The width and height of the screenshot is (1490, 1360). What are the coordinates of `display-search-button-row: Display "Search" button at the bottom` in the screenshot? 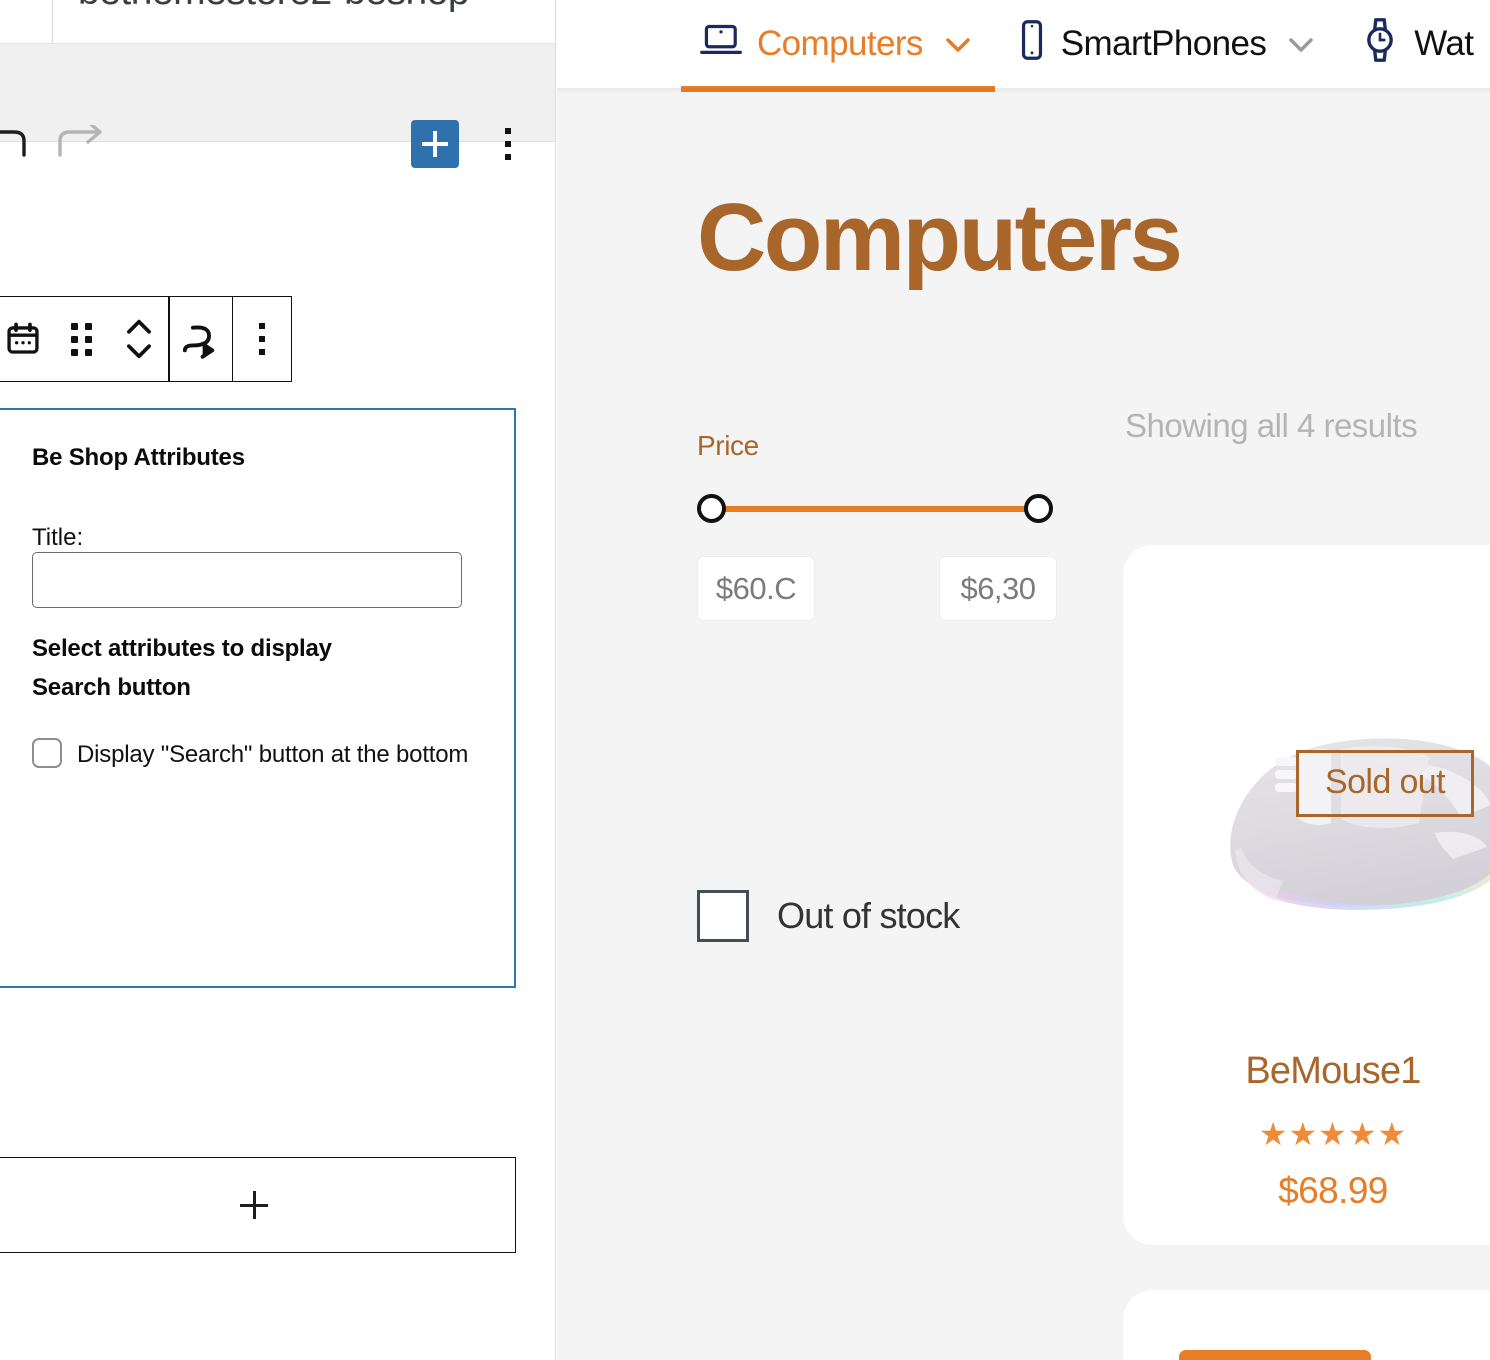 It's located at (254, 755).